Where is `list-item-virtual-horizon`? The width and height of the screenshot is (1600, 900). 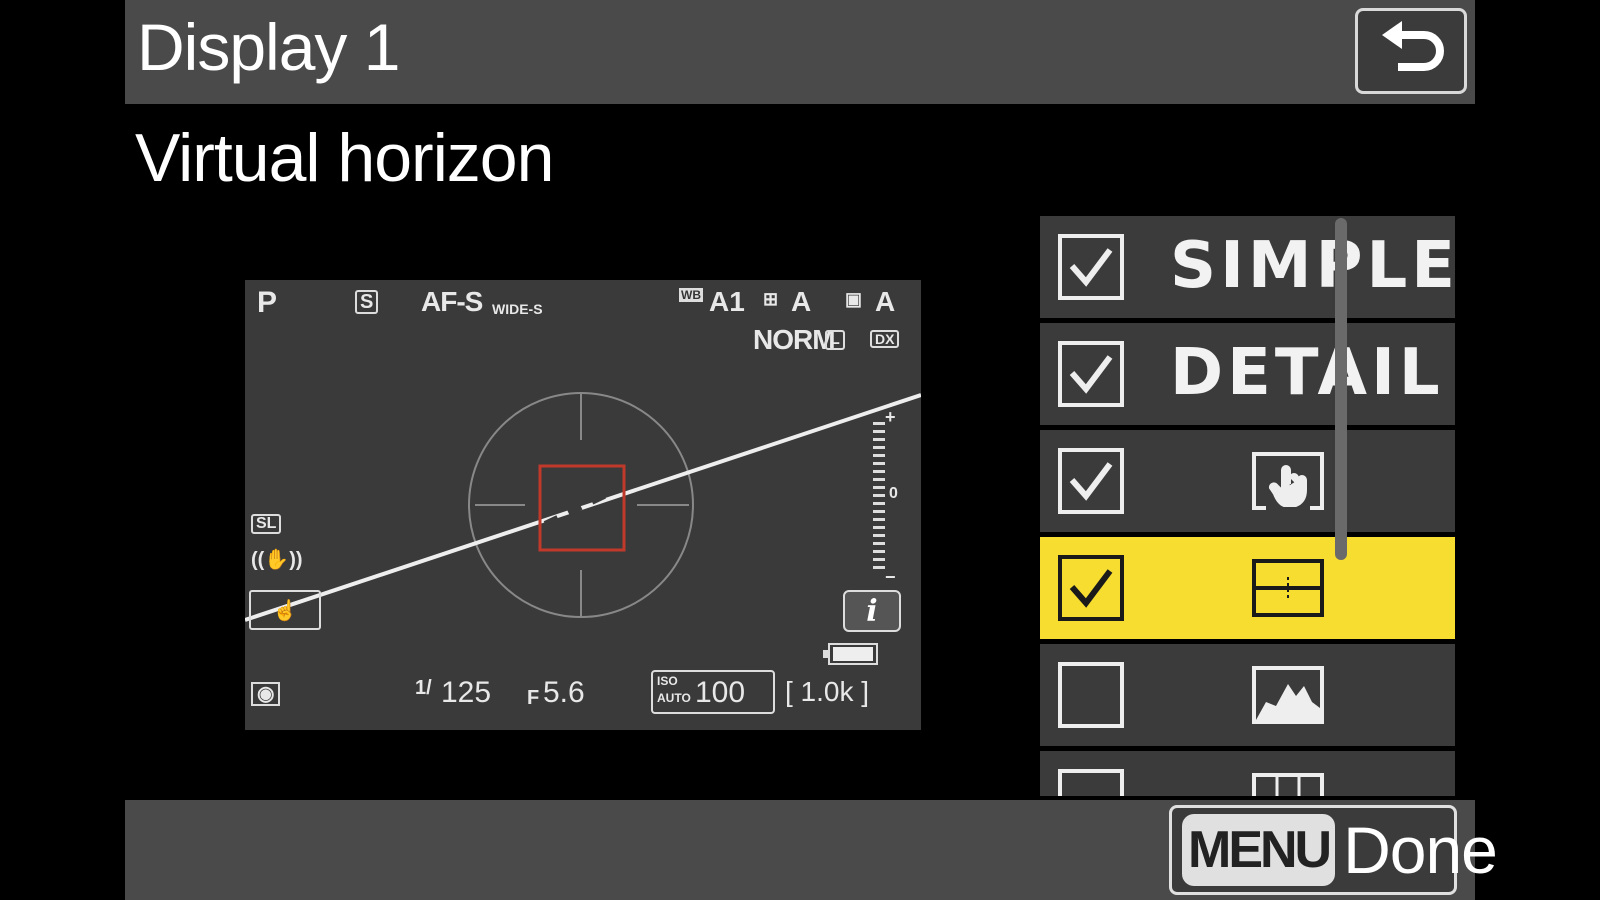
list-item-virtual-horizon is located at coordinates (1247, 588).